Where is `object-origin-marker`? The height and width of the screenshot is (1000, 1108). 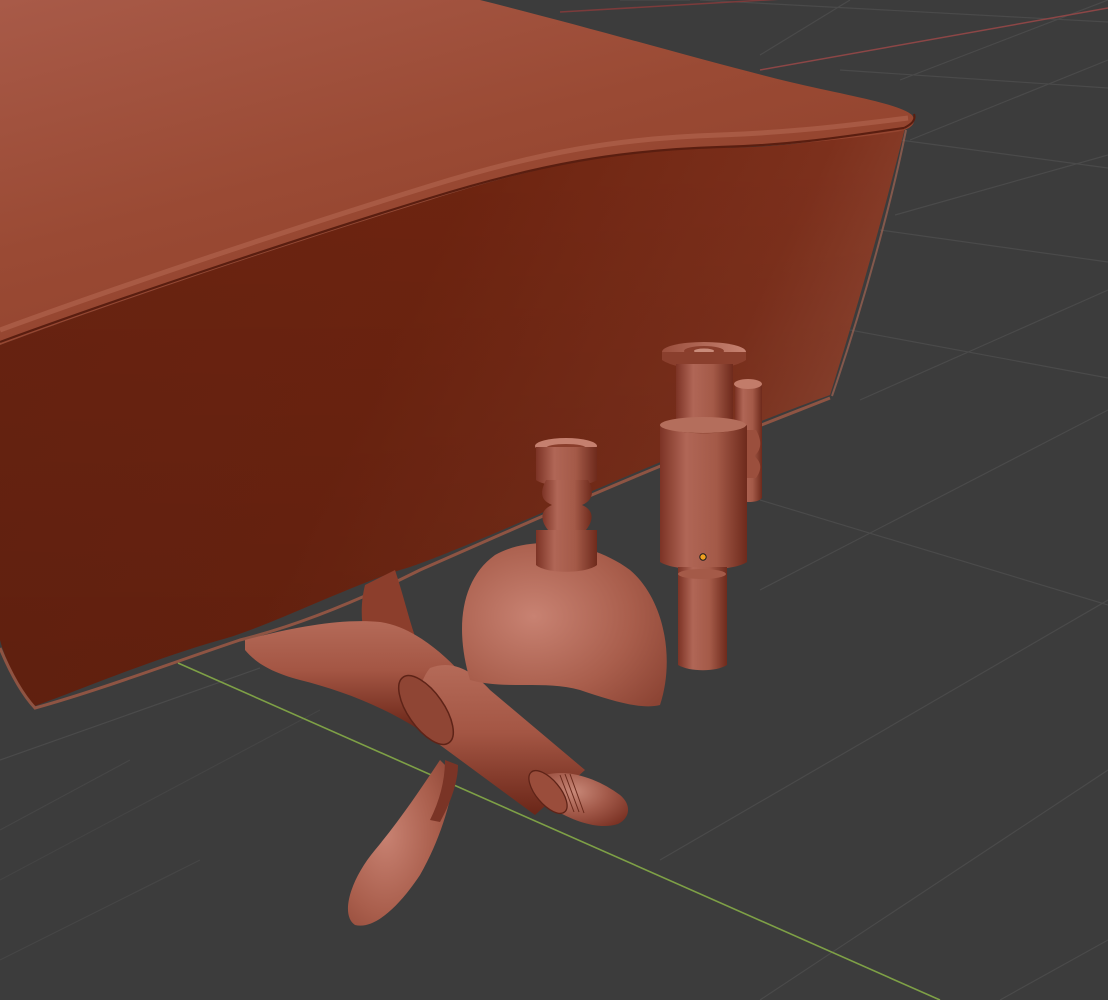
object-origin-marker is located at coordinates (703, 557).